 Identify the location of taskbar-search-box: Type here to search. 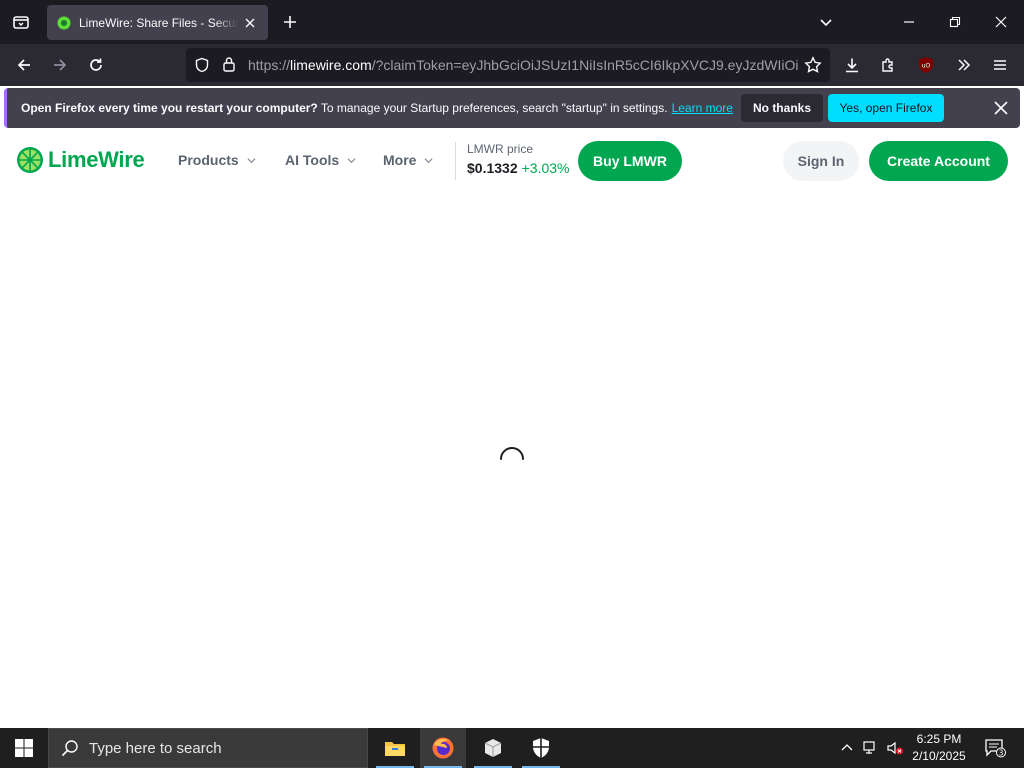
(208, 748).